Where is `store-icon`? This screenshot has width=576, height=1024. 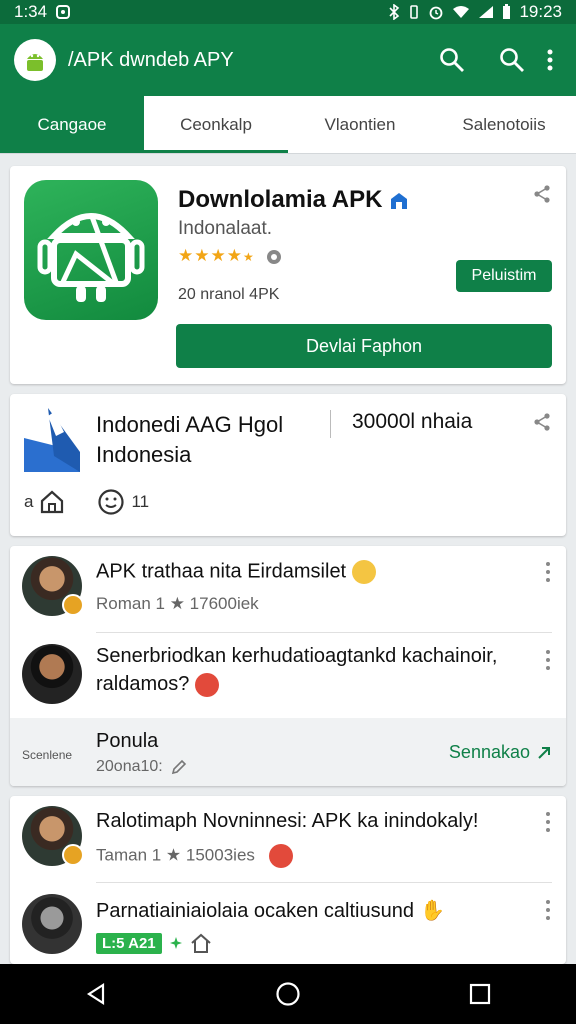 store-icon is located at coordinates (399, 200).